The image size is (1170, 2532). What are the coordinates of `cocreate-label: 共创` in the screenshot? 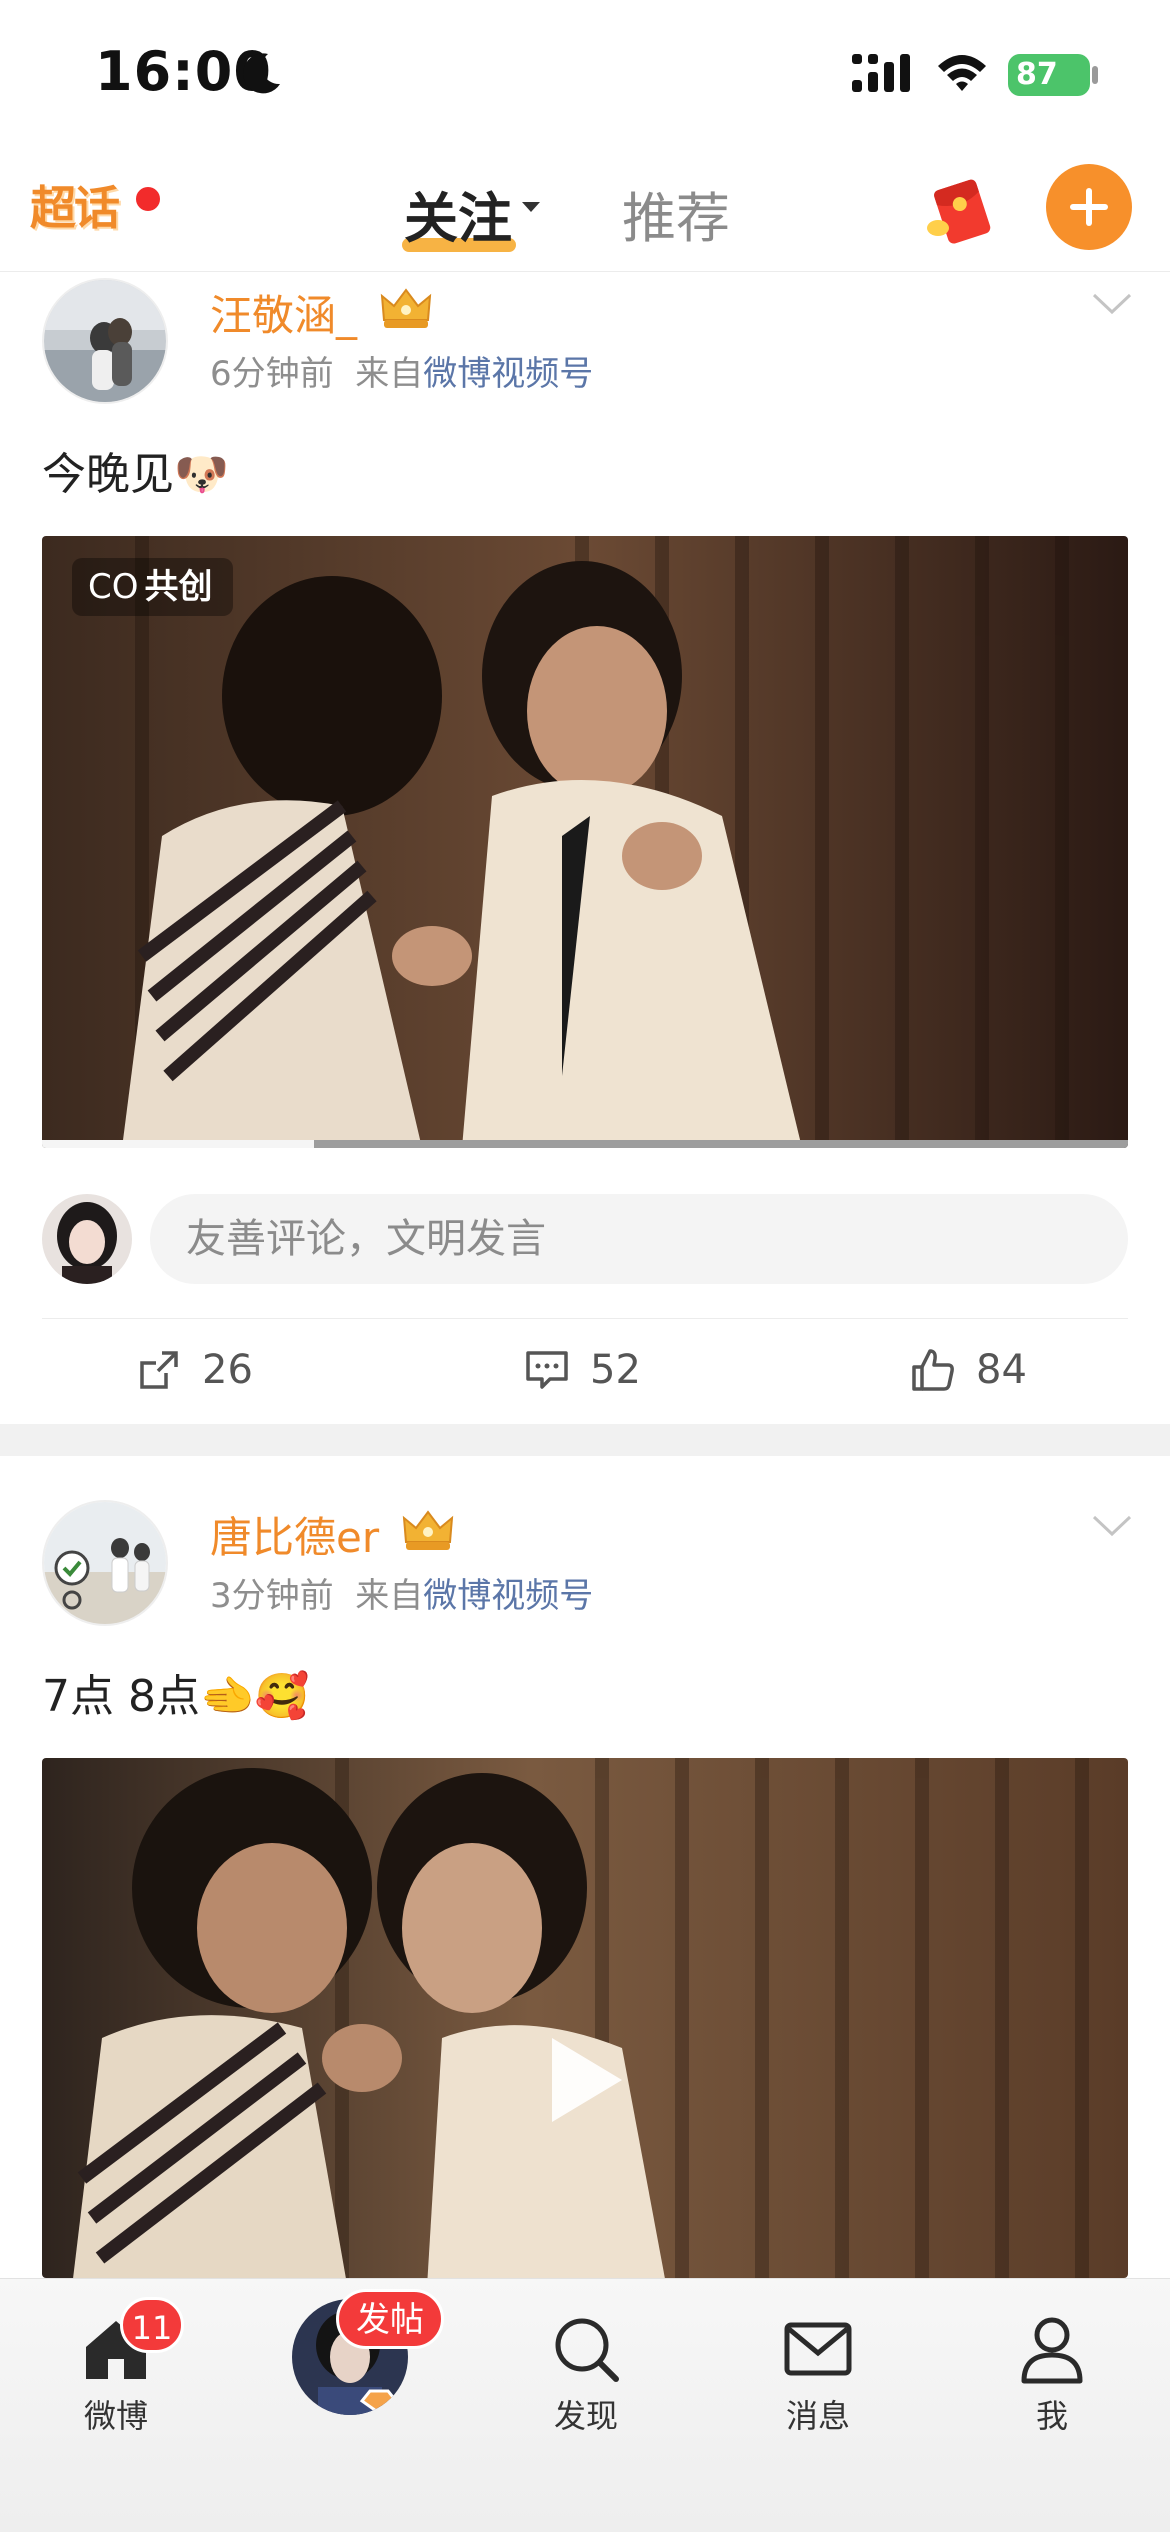 It's located at (178, 587).